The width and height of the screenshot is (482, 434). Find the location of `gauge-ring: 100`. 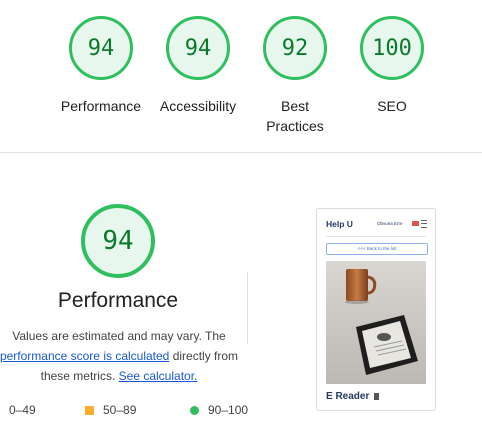

gauge-ring: 100 is located at coordinates (392, 48).